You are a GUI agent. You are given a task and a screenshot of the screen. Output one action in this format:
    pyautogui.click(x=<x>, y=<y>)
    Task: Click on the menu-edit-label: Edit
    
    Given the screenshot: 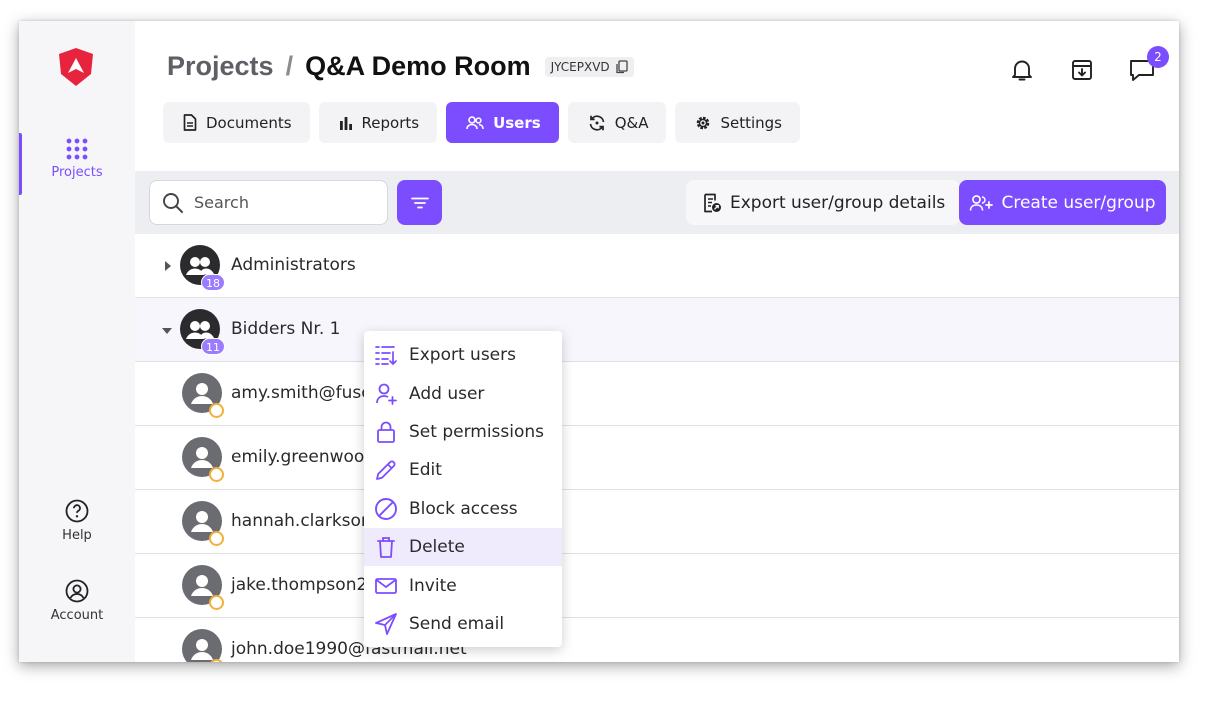 What is the action you would take?
    pyautogui.click(x=425, y=470)
    